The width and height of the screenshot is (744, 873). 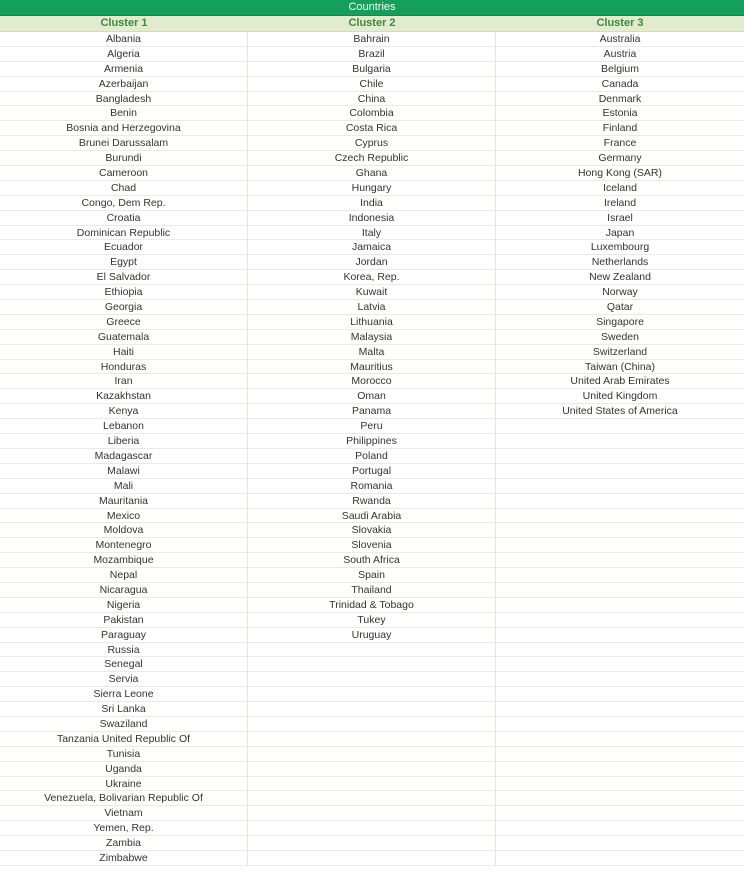 What do you see at coordinates (620, 367) in the screenshot?
I see `table-cell: Taiwan (China)` at bounding box center [620, 367].